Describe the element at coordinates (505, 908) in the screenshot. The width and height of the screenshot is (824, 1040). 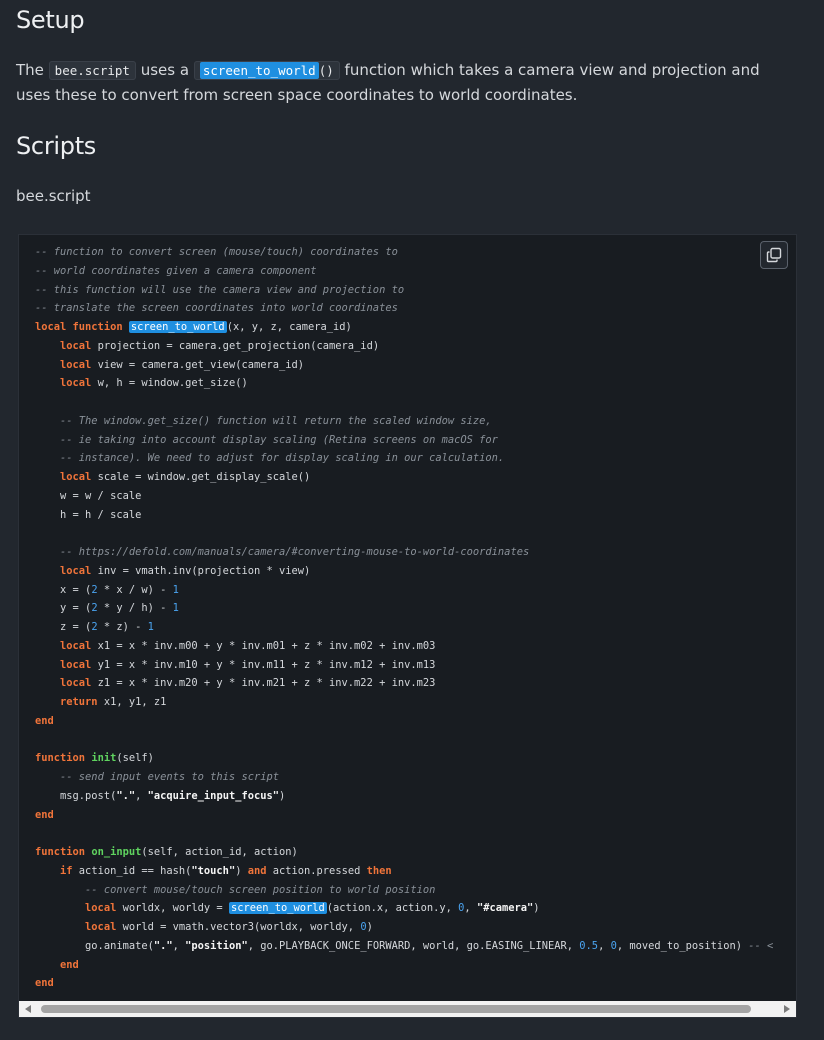
I see `code-string: "#camera"` at that location.